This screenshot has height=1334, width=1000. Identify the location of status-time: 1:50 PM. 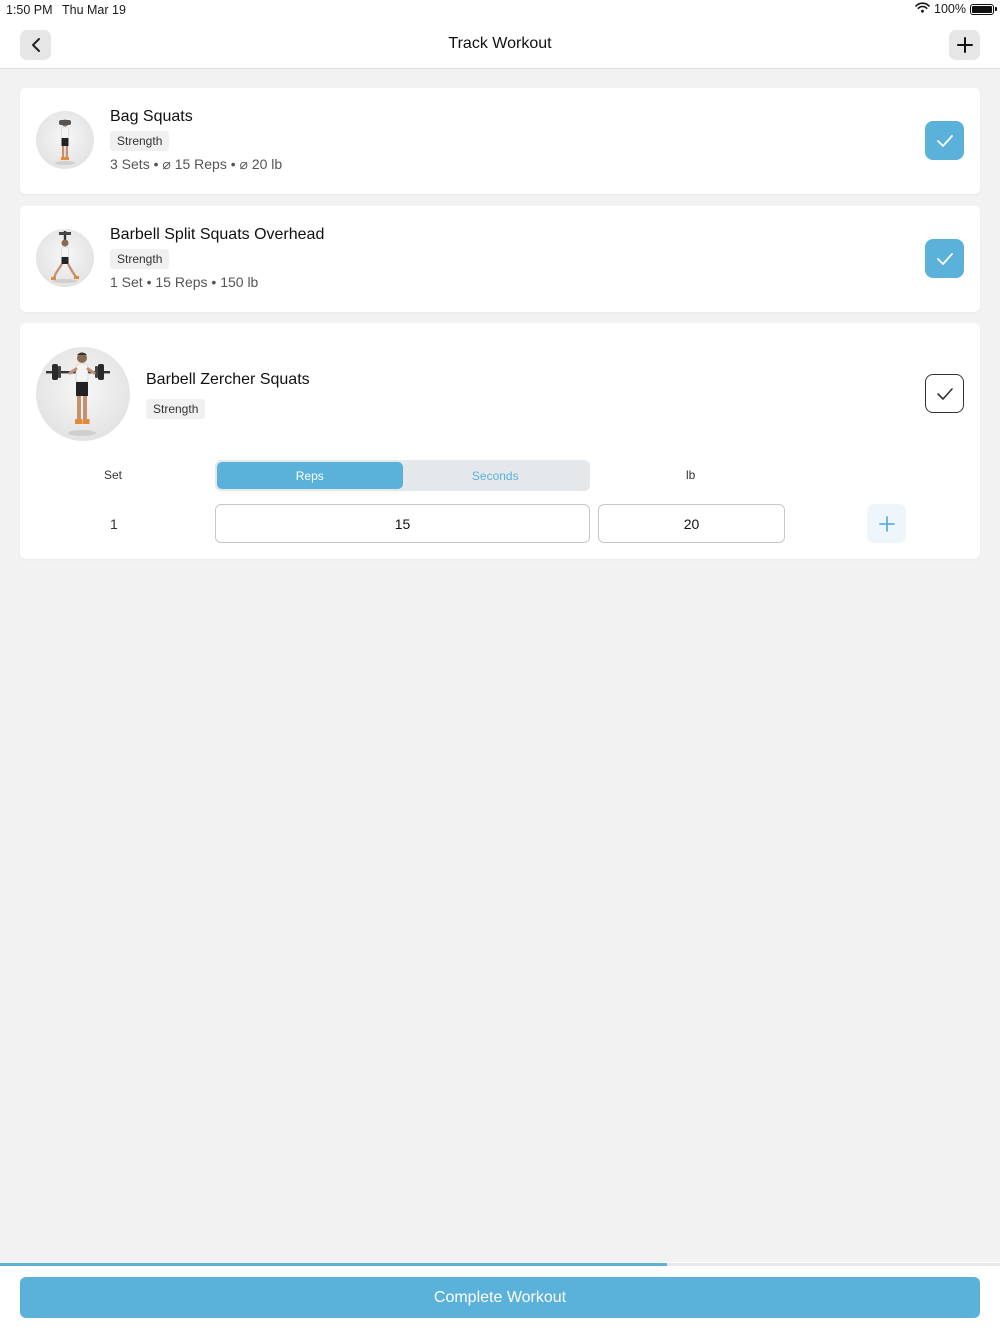
(29, 10).